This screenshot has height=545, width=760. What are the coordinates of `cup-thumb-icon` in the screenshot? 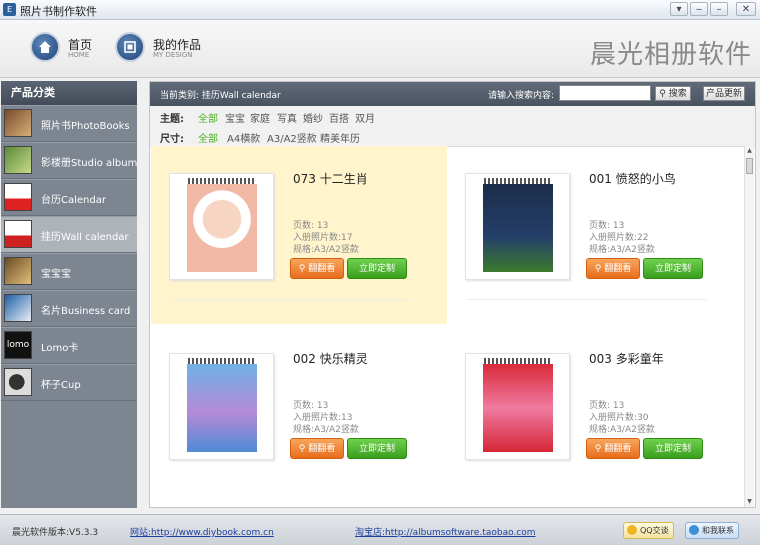 It's located at (18, 382).